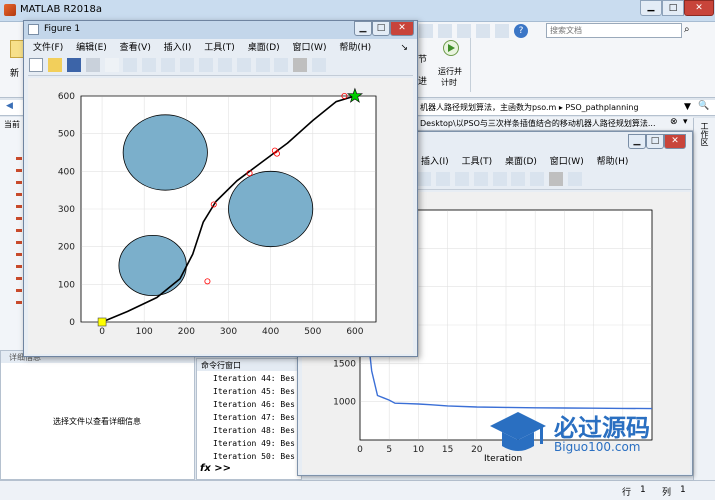  What do you see at coordinates (228, 332) in the screenshot?
I see `x-tick-label: 300` at bounding box center [228, 332].